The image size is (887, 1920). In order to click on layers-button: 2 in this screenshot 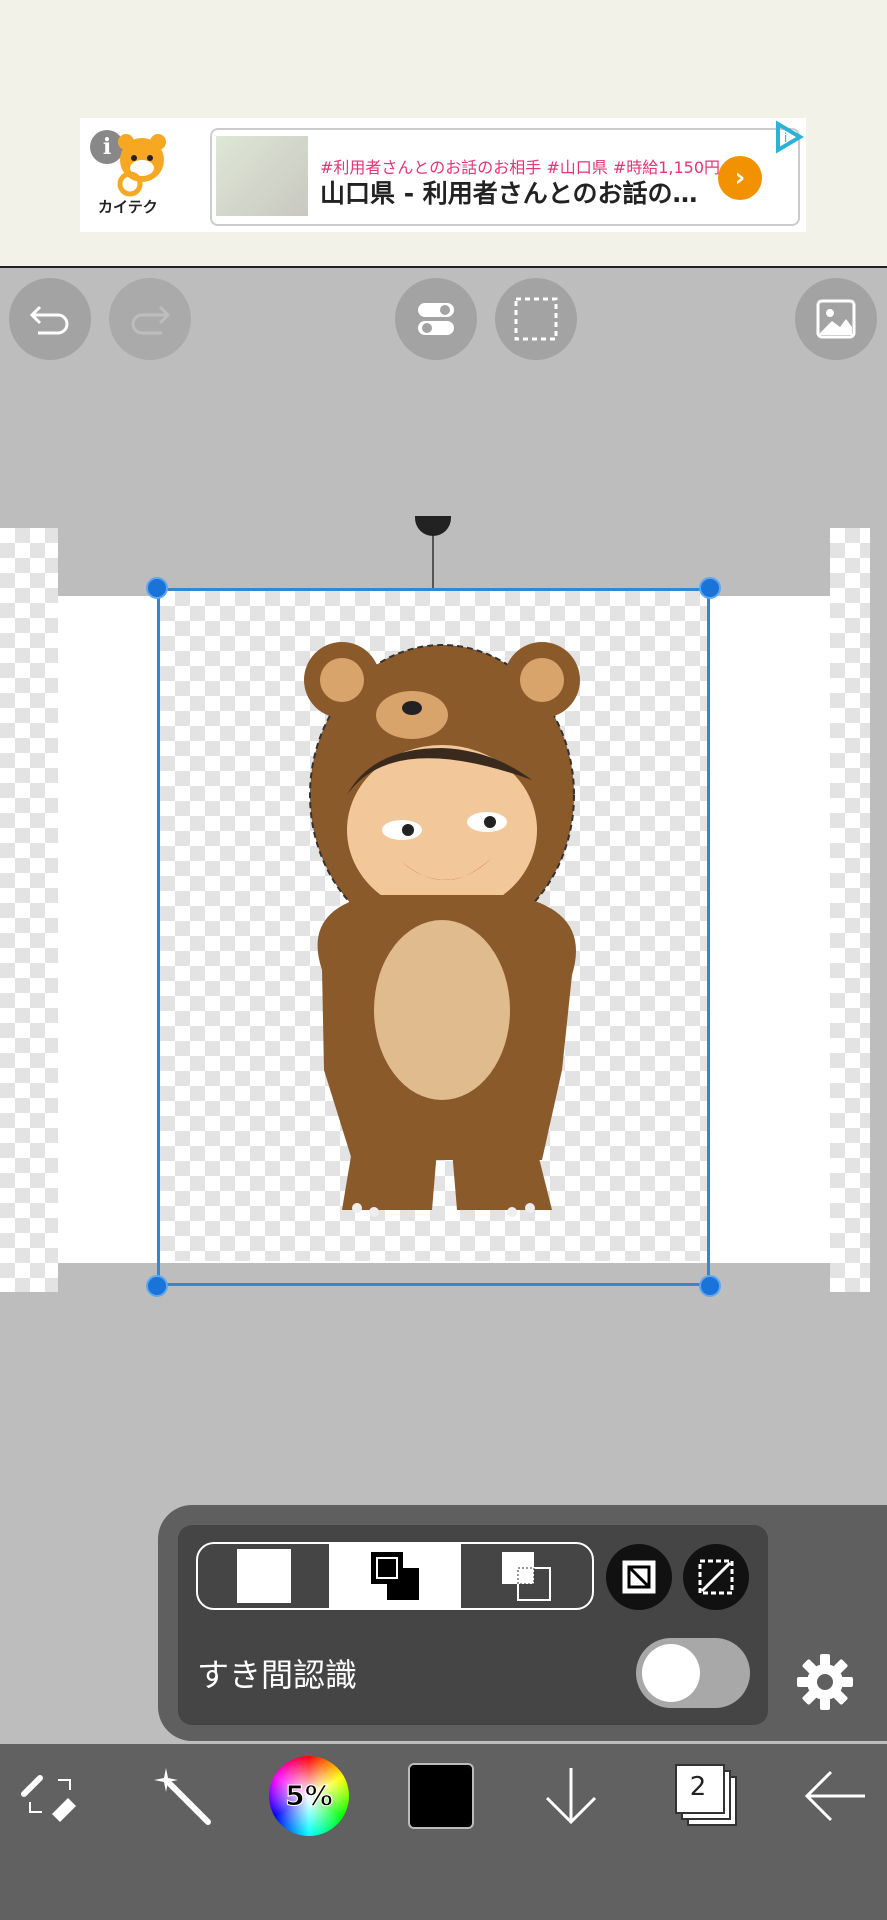, I will do `click(707, 1796)`.